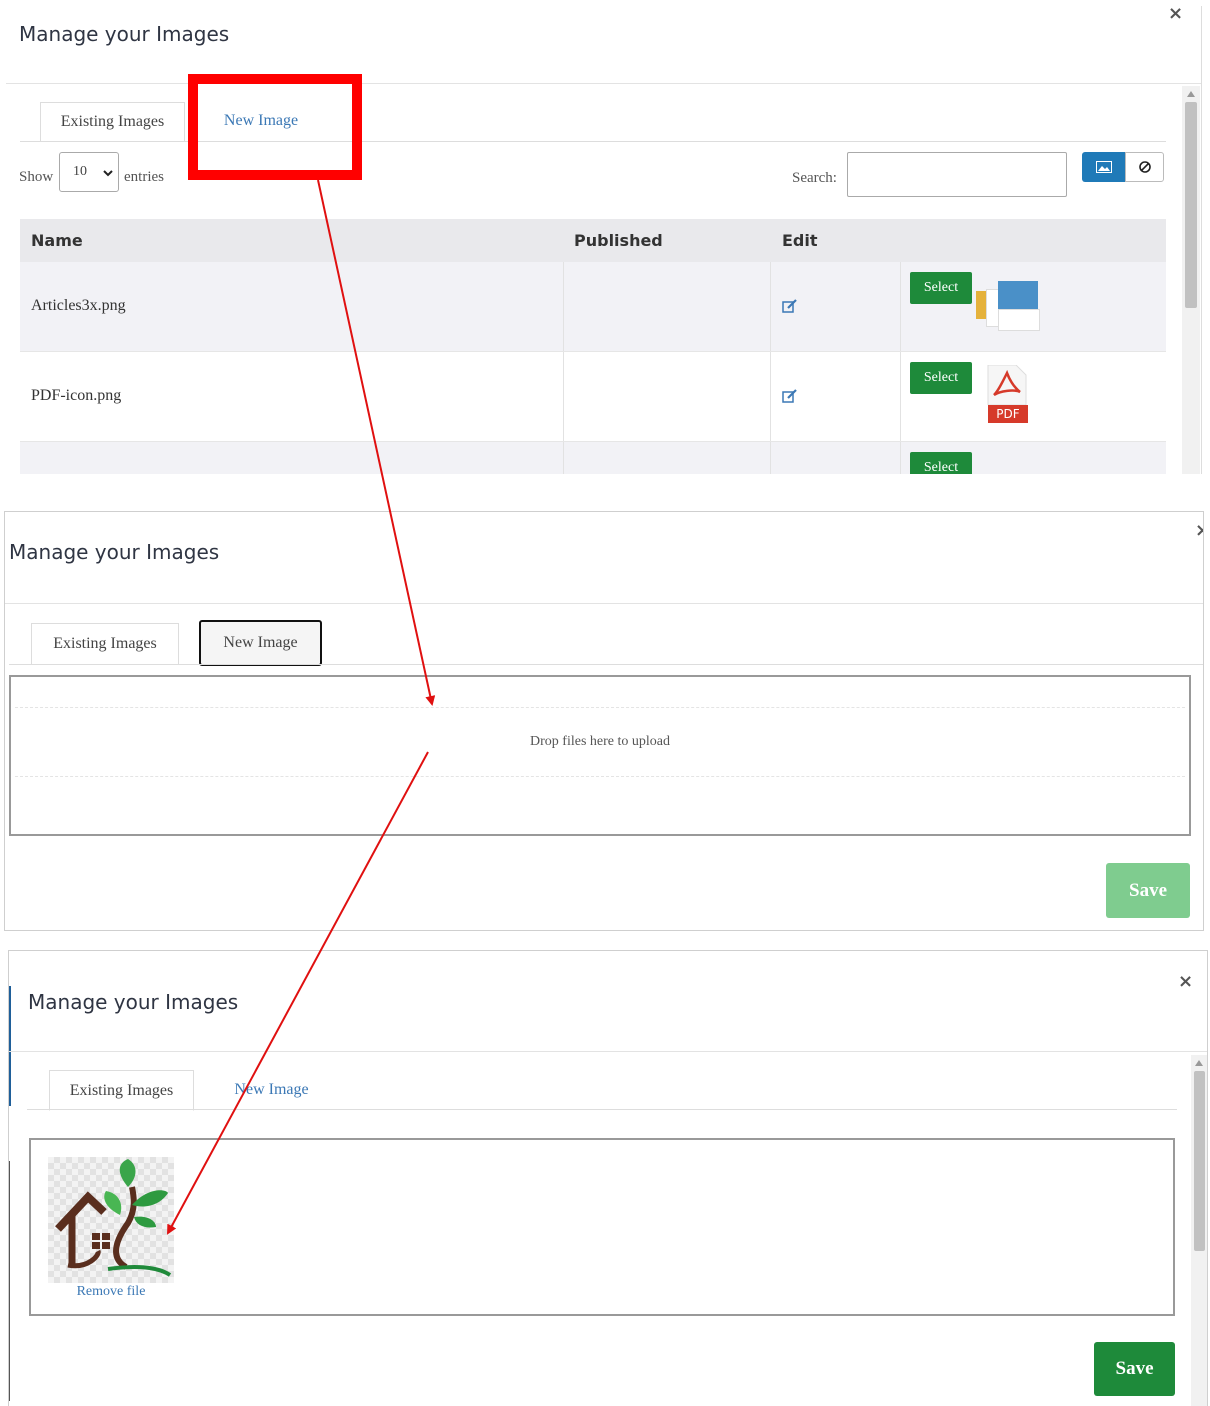 This screenshot has width=1210, height=1406. Describe the element at coordinates (144, 177) in the screenshot. I see `entries-label: entries` at that location.